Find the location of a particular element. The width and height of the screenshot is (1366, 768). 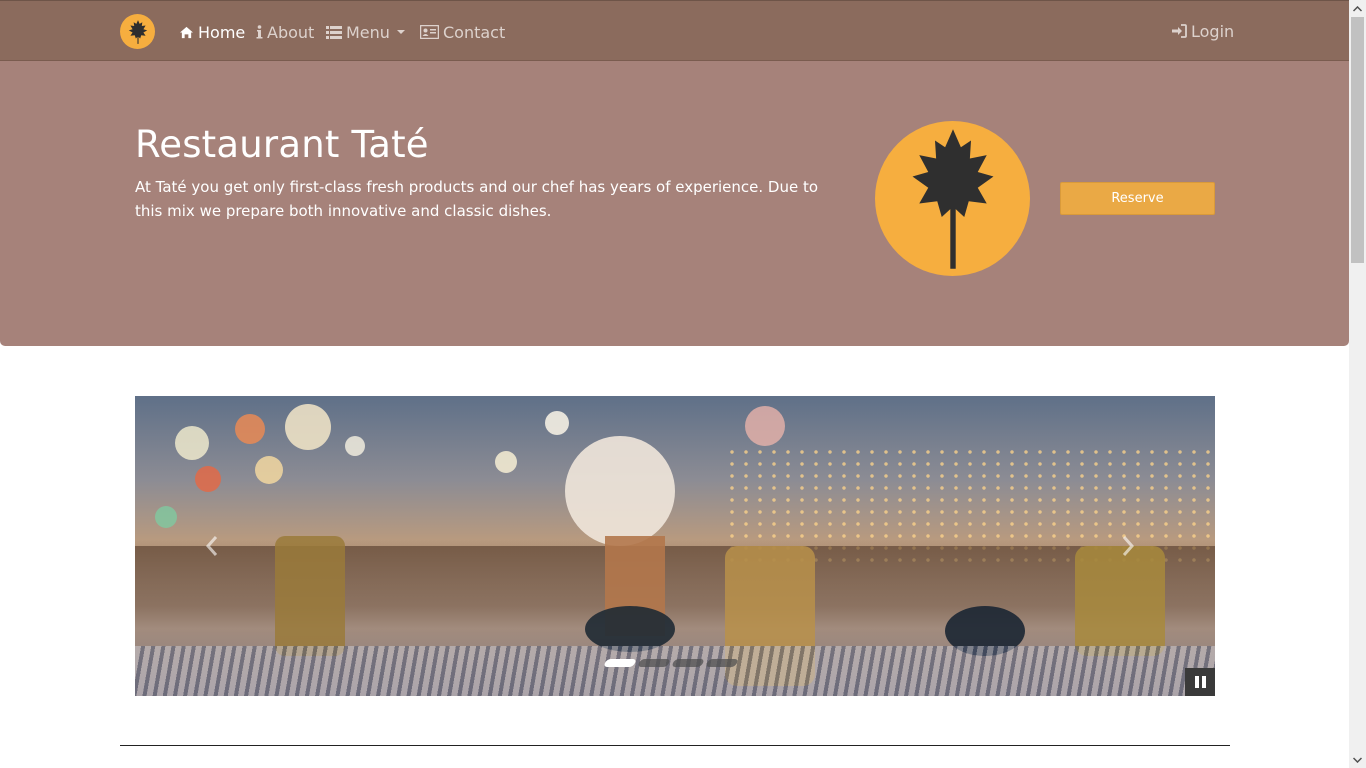

brand-logo is located at coordinates (137, 31).